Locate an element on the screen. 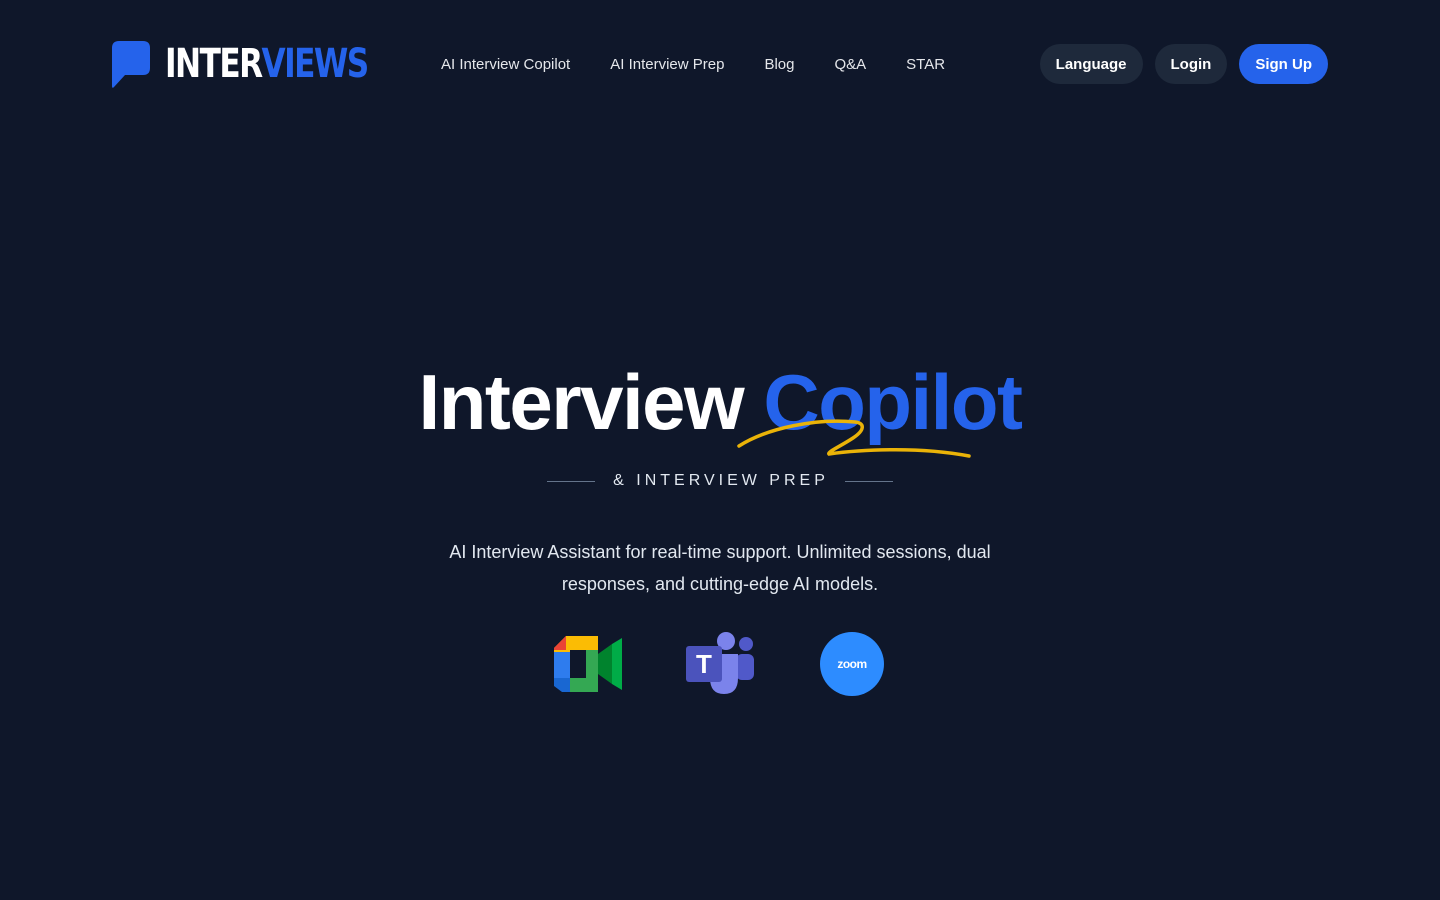 The image size is (1440, 900). squiggle-underline-icon is located at coordinates (853, 438).